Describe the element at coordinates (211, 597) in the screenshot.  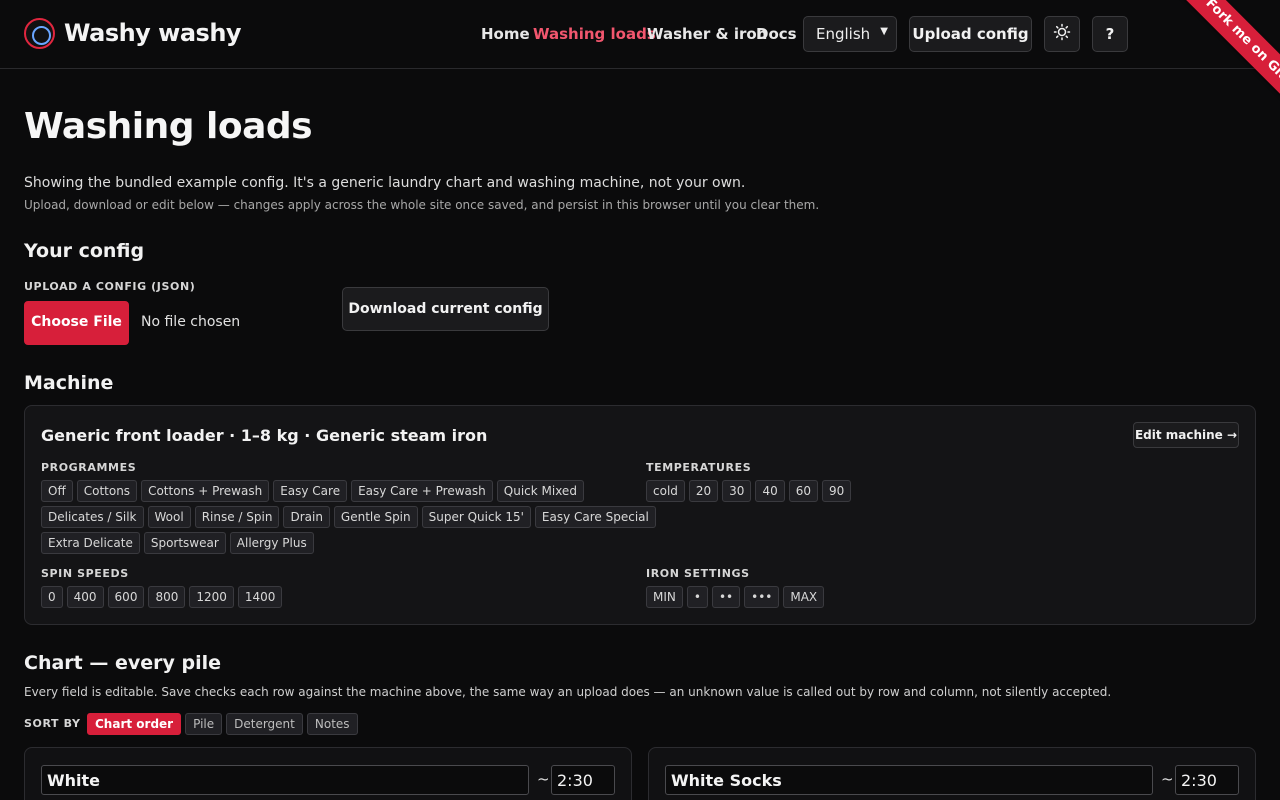
I see `spin-speed-chip: 1200` at that location.